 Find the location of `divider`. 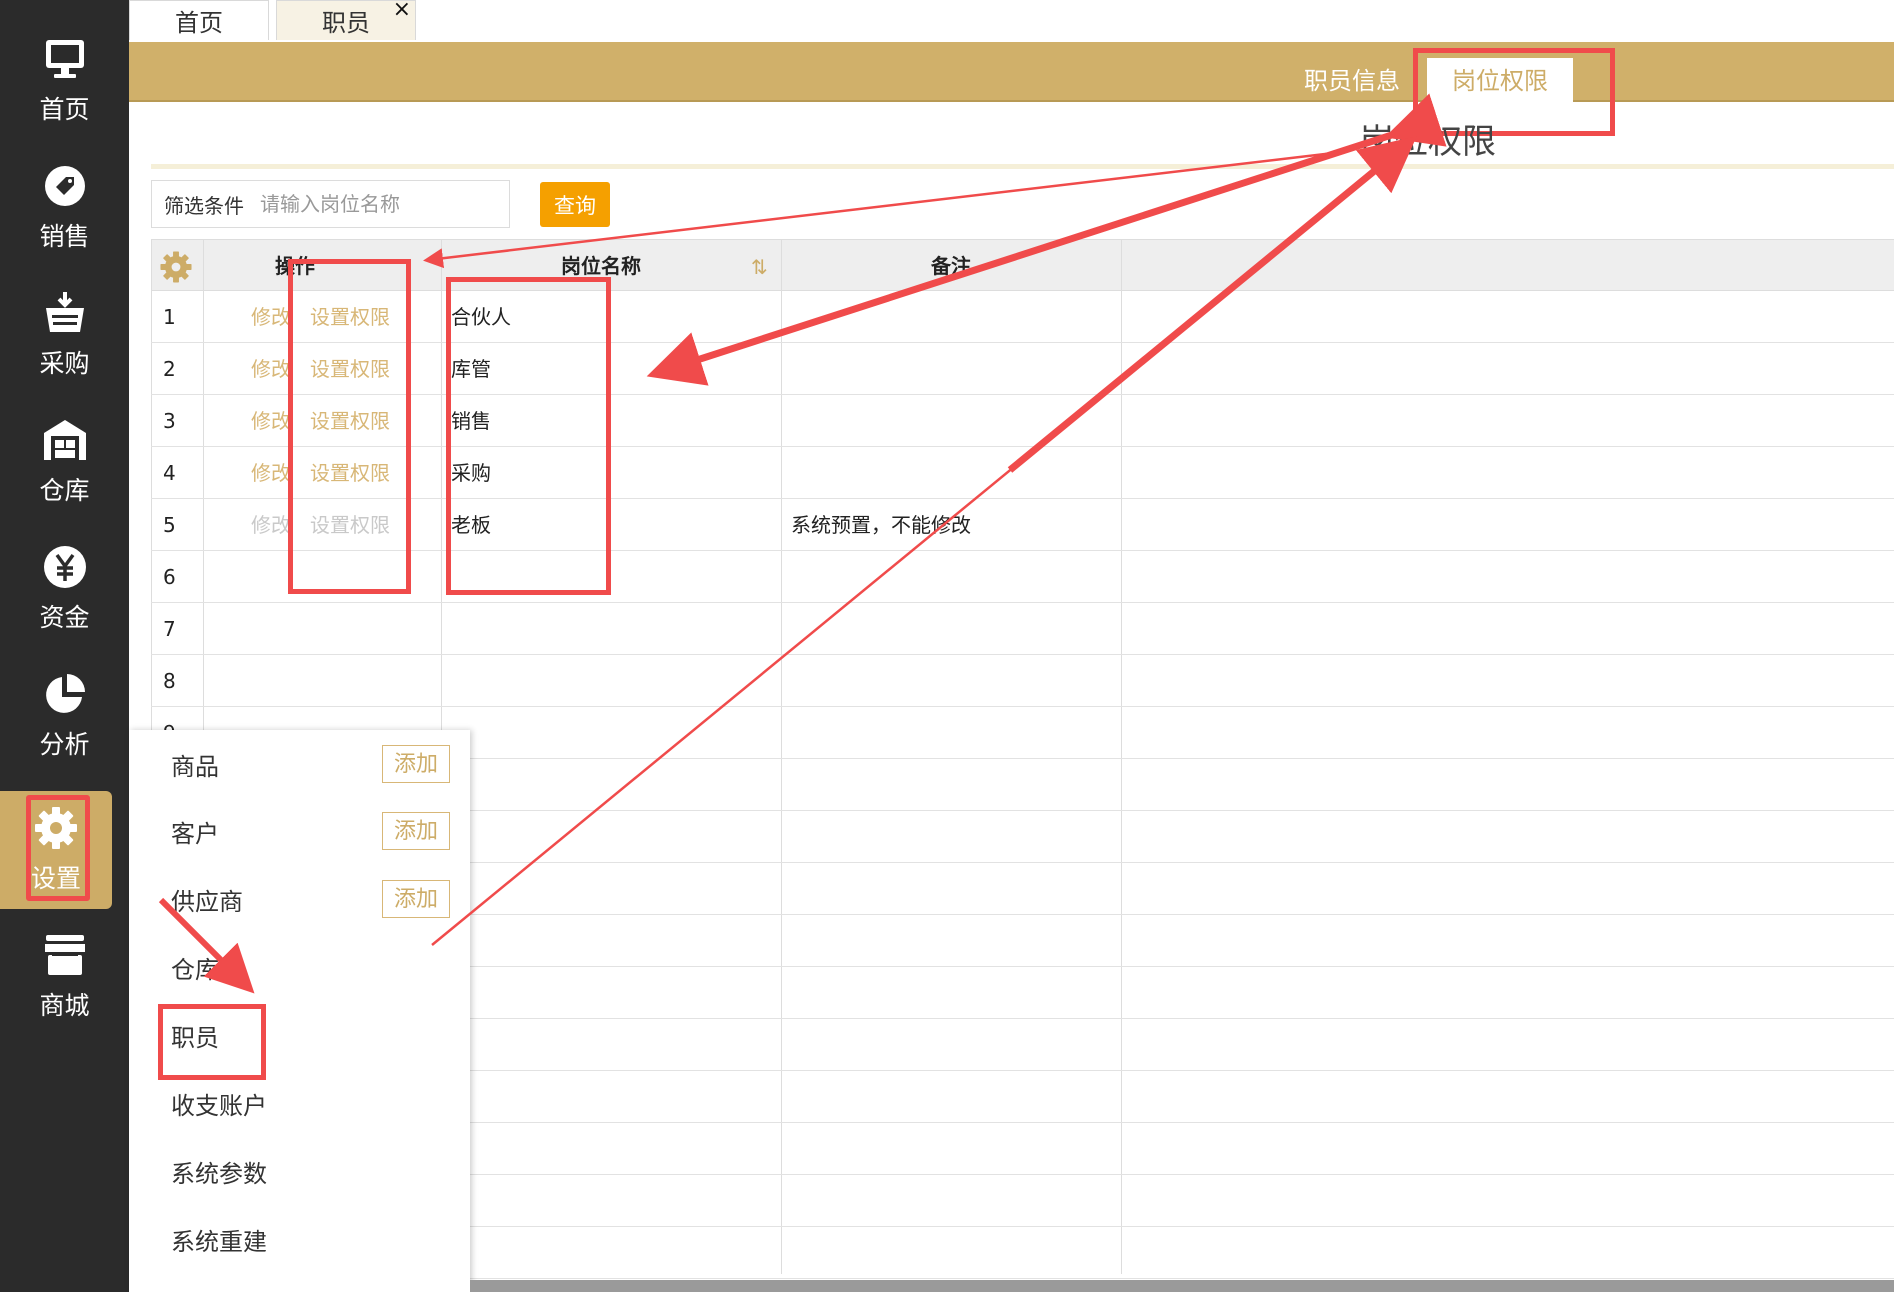

divider is located at coordinates (1022, 166).